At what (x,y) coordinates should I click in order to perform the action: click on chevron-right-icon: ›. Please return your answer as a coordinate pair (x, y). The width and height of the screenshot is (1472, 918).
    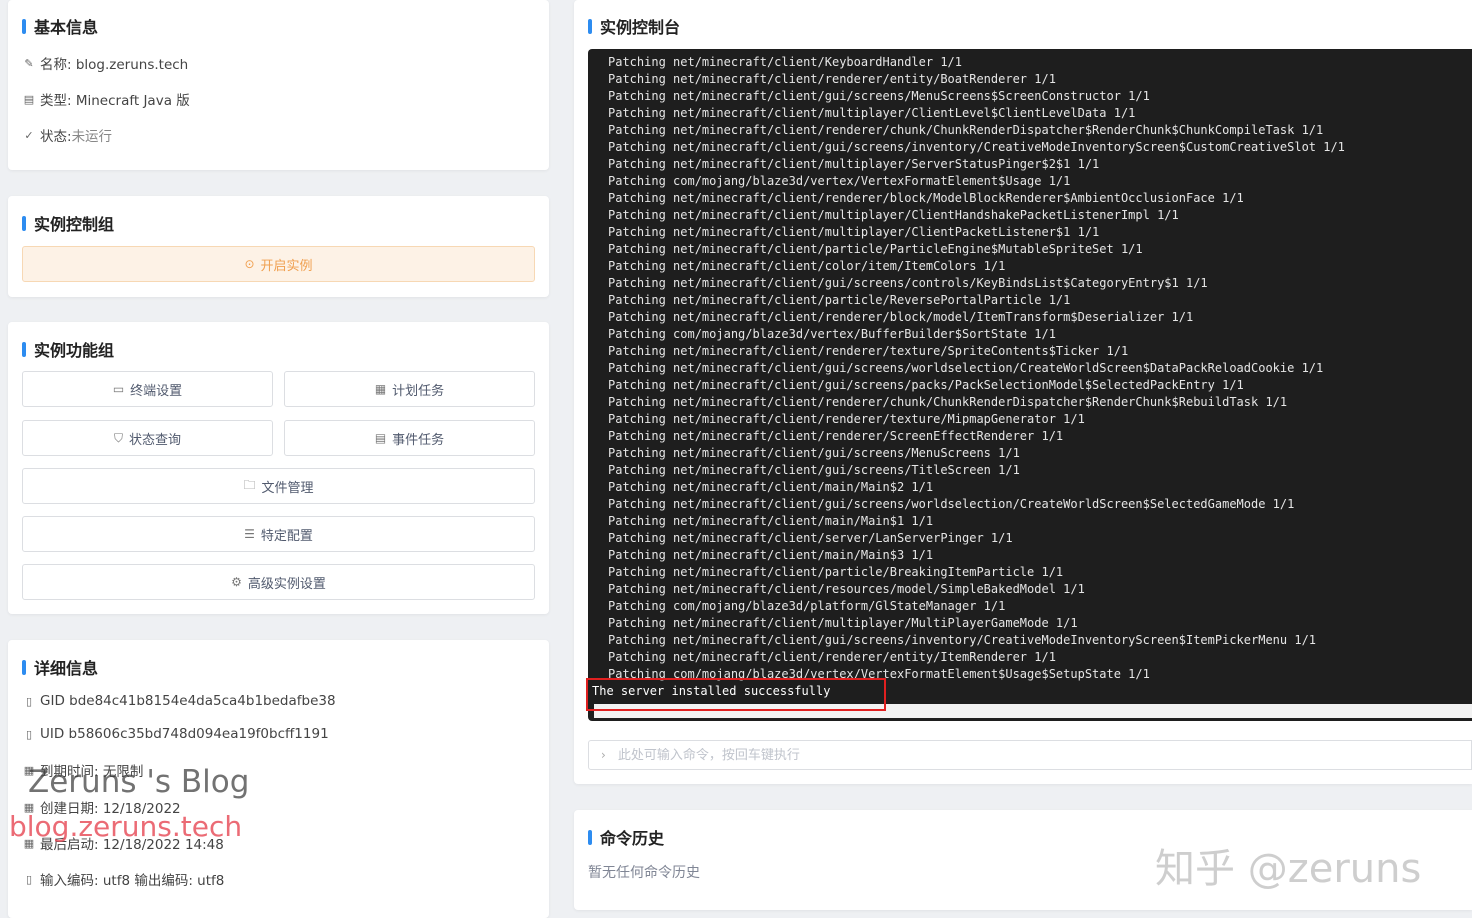
    Looking at the image, I should click on (603, 755).